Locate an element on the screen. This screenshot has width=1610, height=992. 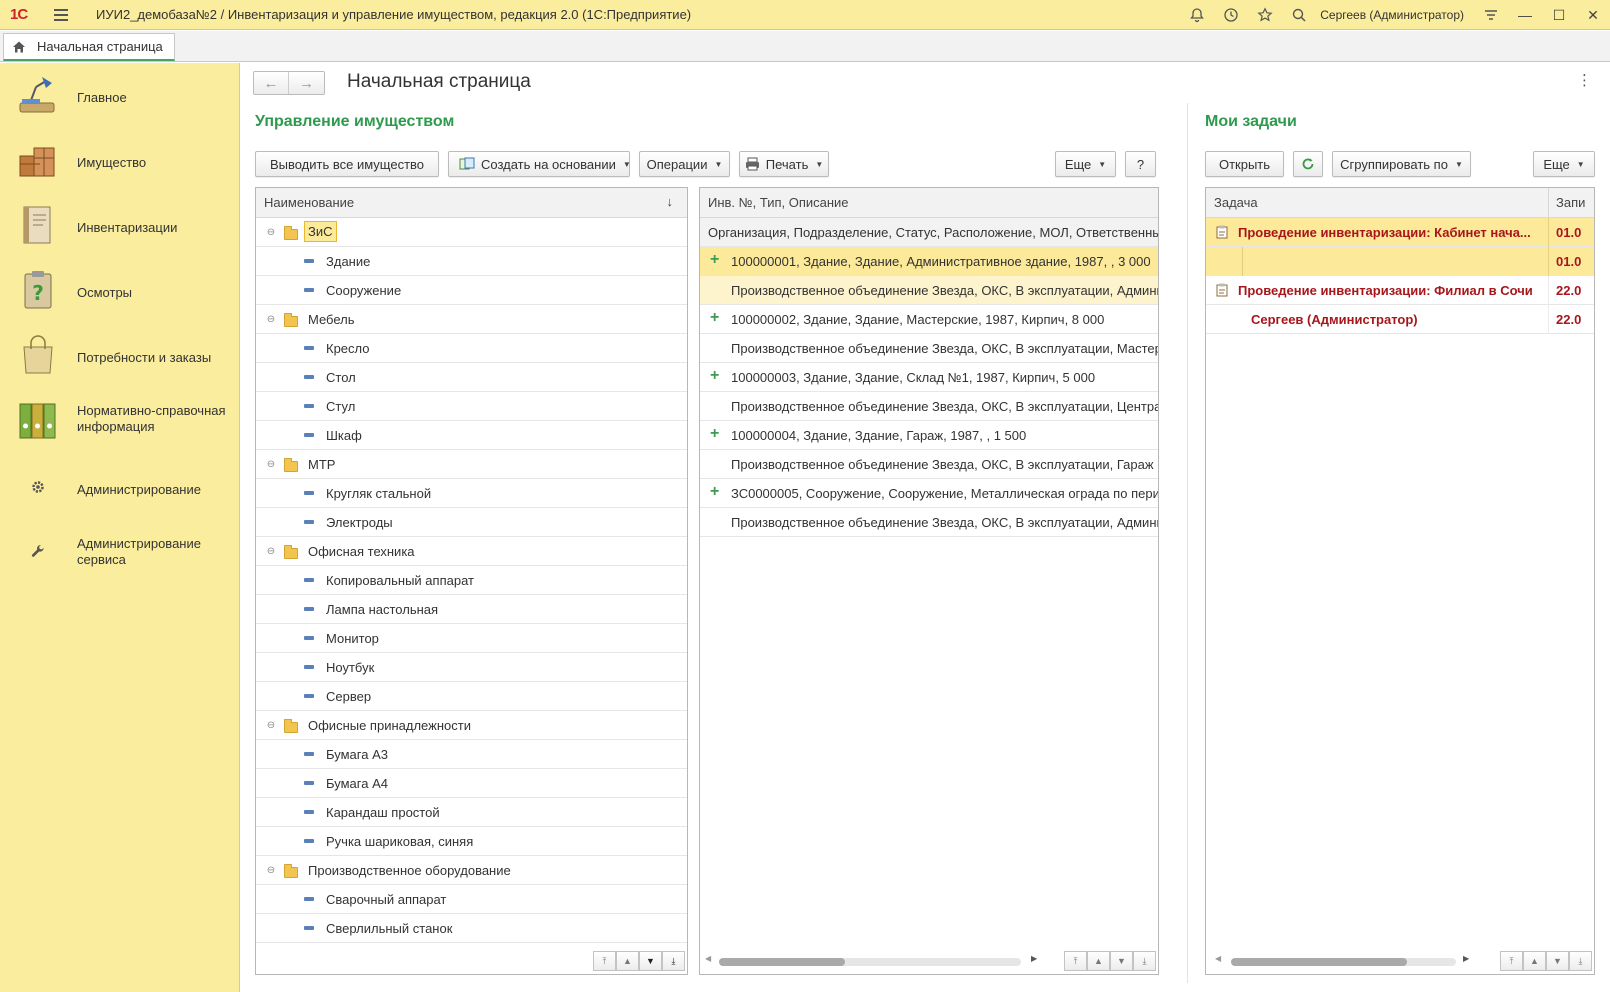
refresh-button is located at coordinates (1308, 164).